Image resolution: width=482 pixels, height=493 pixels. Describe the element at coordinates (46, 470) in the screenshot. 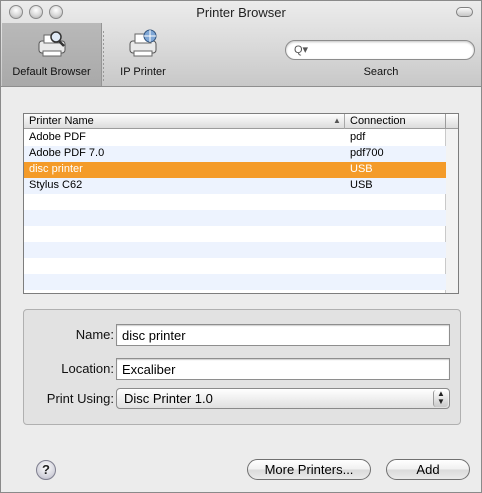

I see `help-button: ?` at that location.